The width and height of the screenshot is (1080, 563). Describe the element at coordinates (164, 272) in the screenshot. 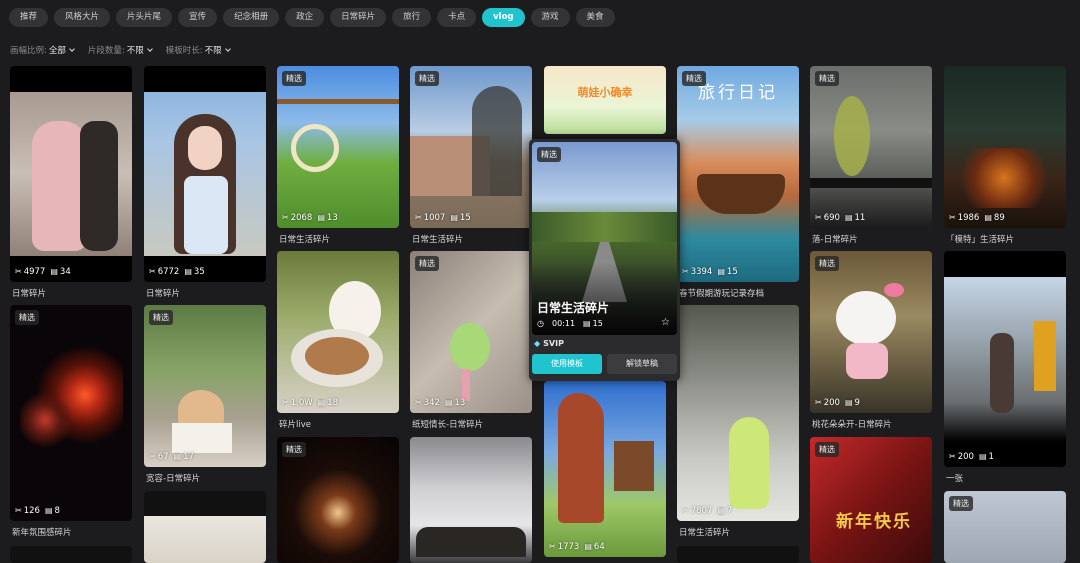

I see `uses-count: 6772` at that location.